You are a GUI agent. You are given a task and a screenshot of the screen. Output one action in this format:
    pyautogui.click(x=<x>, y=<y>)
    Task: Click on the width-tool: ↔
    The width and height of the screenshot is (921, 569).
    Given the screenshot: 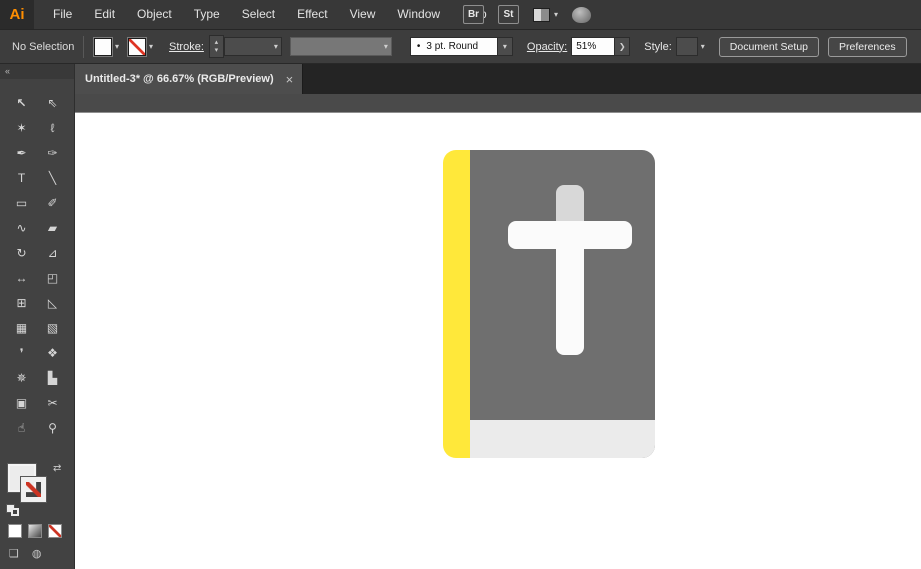 What is the action you would take?
    pyautogui.click(x=21, y=277)
    